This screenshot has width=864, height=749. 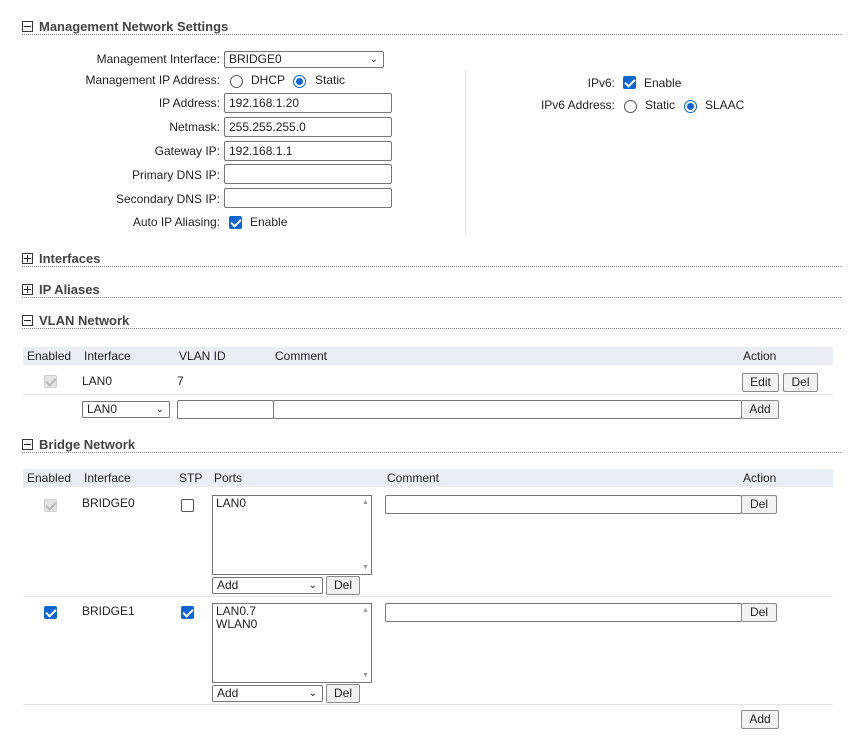 I want to click on ipv6-address-label: IPv6 Address:, so click(x=577, y=105).